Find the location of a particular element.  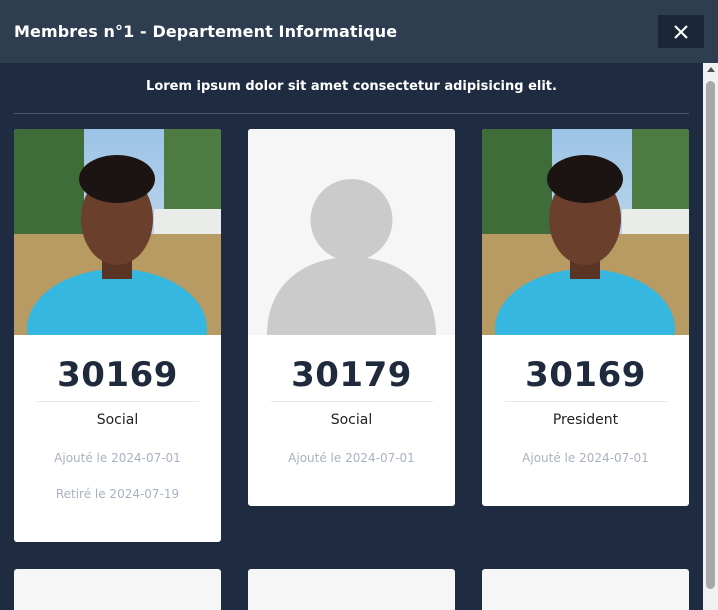

close-button is located at coordinates (681, 31).